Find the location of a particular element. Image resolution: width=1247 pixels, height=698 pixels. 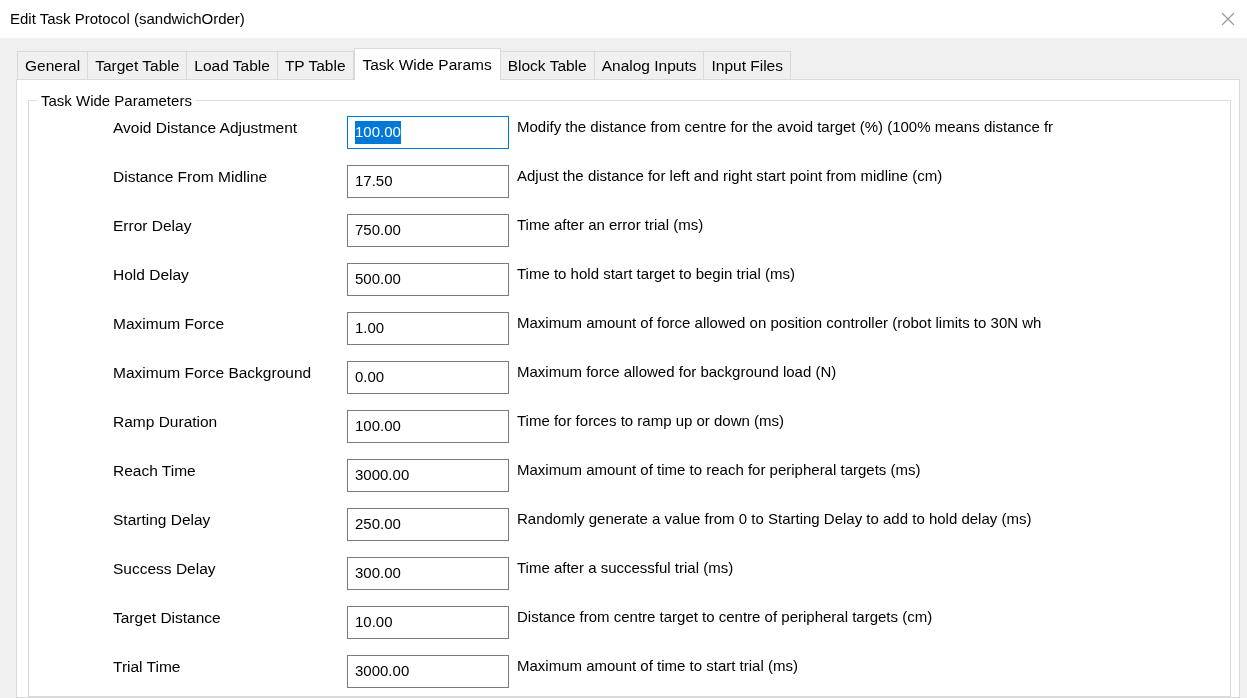

tab: Input Files is located at coordinates (747, 65).